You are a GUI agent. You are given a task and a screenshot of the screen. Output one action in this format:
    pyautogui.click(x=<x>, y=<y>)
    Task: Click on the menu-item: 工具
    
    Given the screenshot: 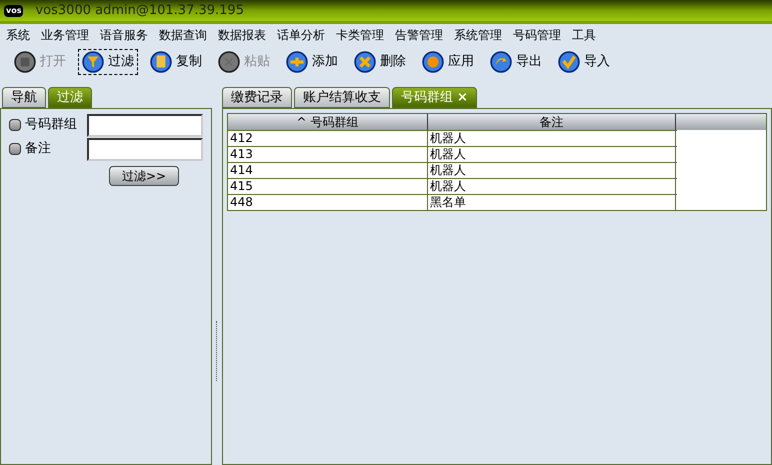 What is the action you would take?
    pyautogui.click(x=584, y=35)
    